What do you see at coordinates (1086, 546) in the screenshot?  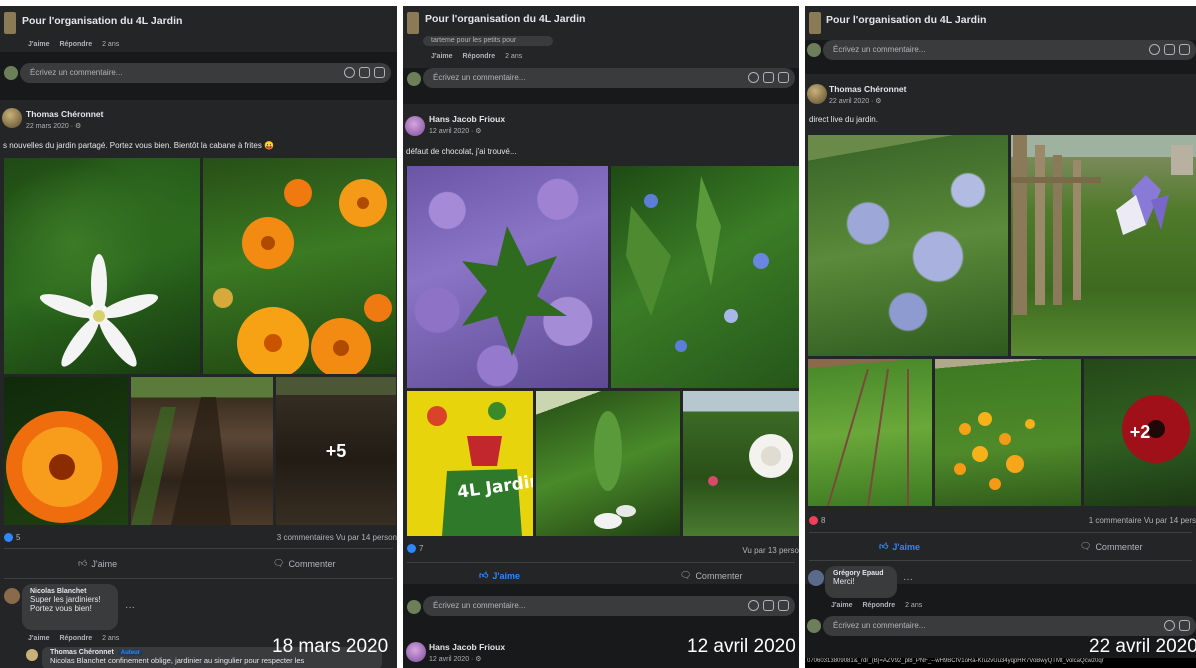 I see `comment-icon: 🗨︎` at bounding box center [1086, 546].